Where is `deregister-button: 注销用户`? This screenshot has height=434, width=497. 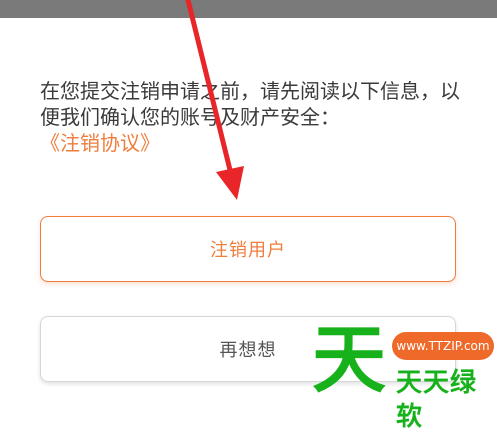 deregister-button: 注销用户 is located at coordinates (248, 249).